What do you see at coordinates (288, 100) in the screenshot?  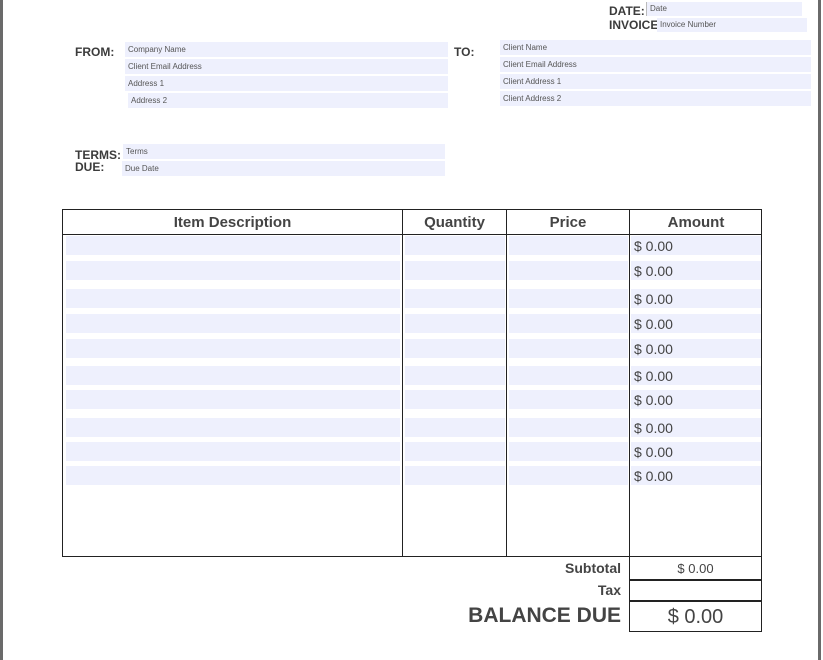 I see `company-address2-field: Address 2` at bounding box center [288, 100].